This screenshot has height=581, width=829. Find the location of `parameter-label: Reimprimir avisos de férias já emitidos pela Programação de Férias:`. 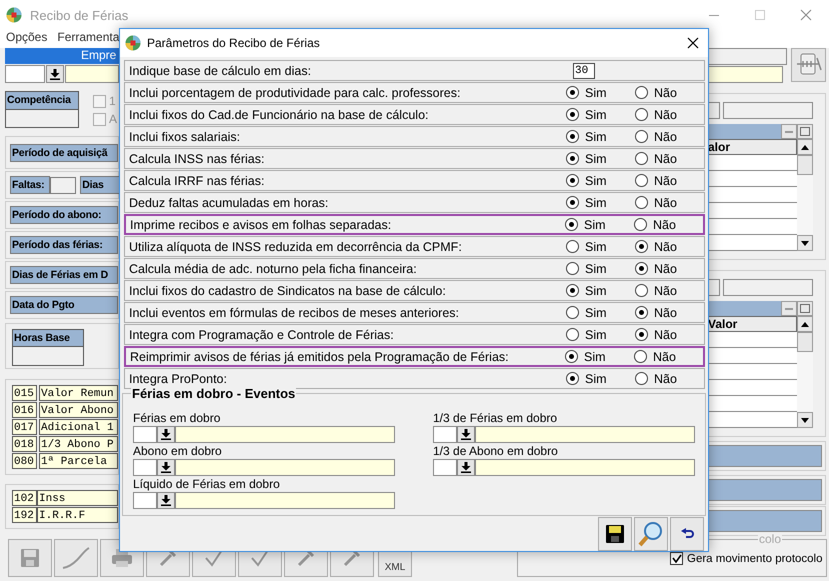

parameter-label: Reimprimir avisos de férias já emitidos pela Programação de Férias: is located at coordinates (320, 357).